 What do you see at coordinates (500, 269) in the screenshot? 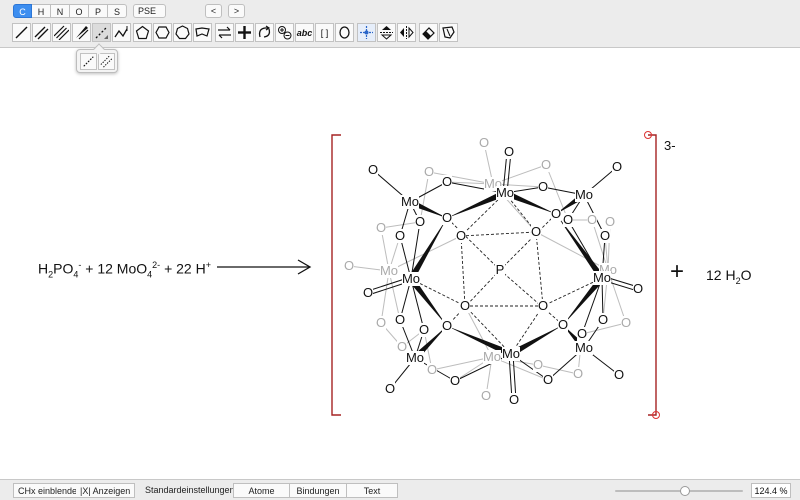
I see `phosphorus-atom: P` at bounding box center [500, 269].